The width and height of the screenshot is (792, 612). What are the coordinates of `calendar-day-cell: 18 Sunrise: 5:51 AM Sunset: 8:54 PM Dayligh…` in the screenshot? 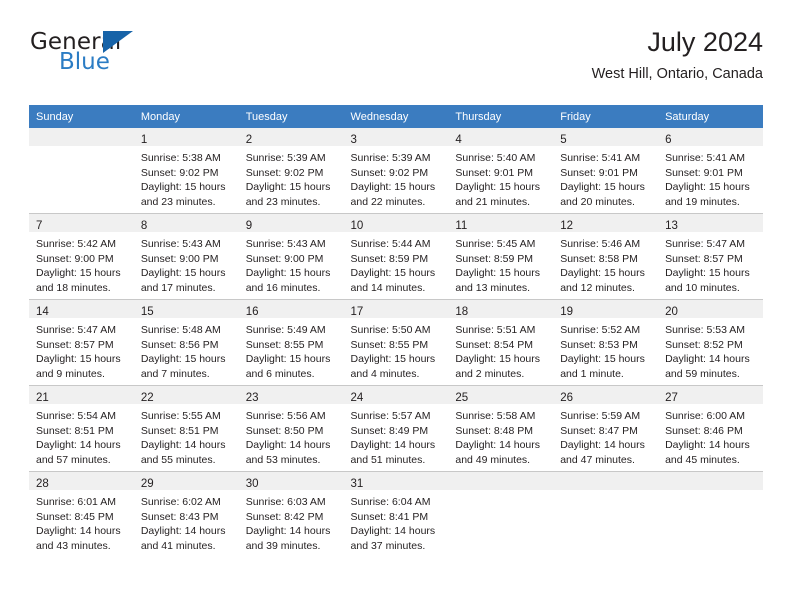 It's located at (501, 342).